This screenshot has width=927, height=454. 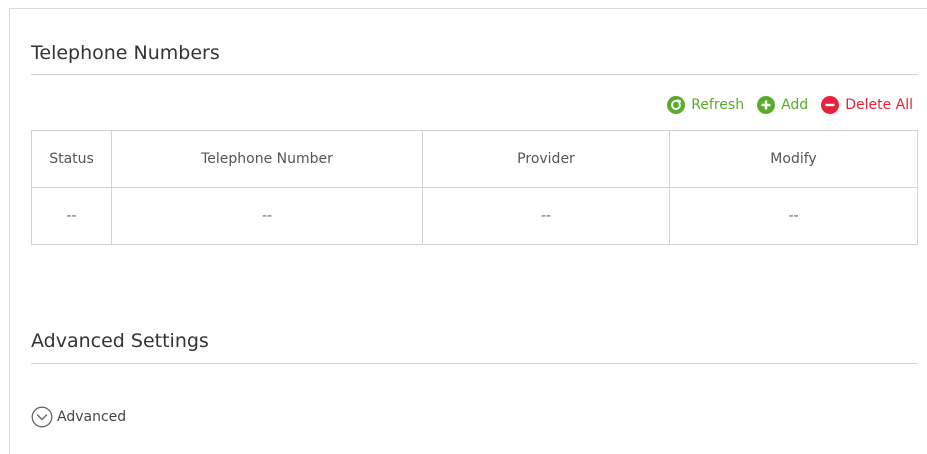 What do you see at coordinates (718, 105) in the screenshot?
I see `refresh-label: Refresh` at bounding box center [718, 105].